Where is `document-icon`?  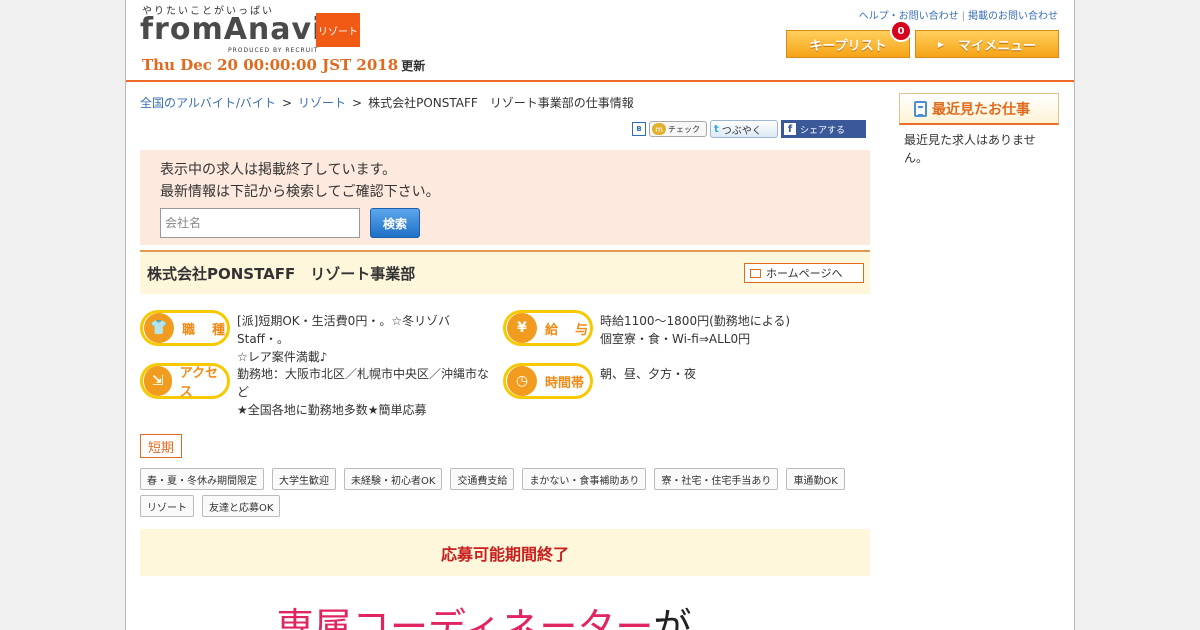
document-icon is located at coordinates (920, 108).